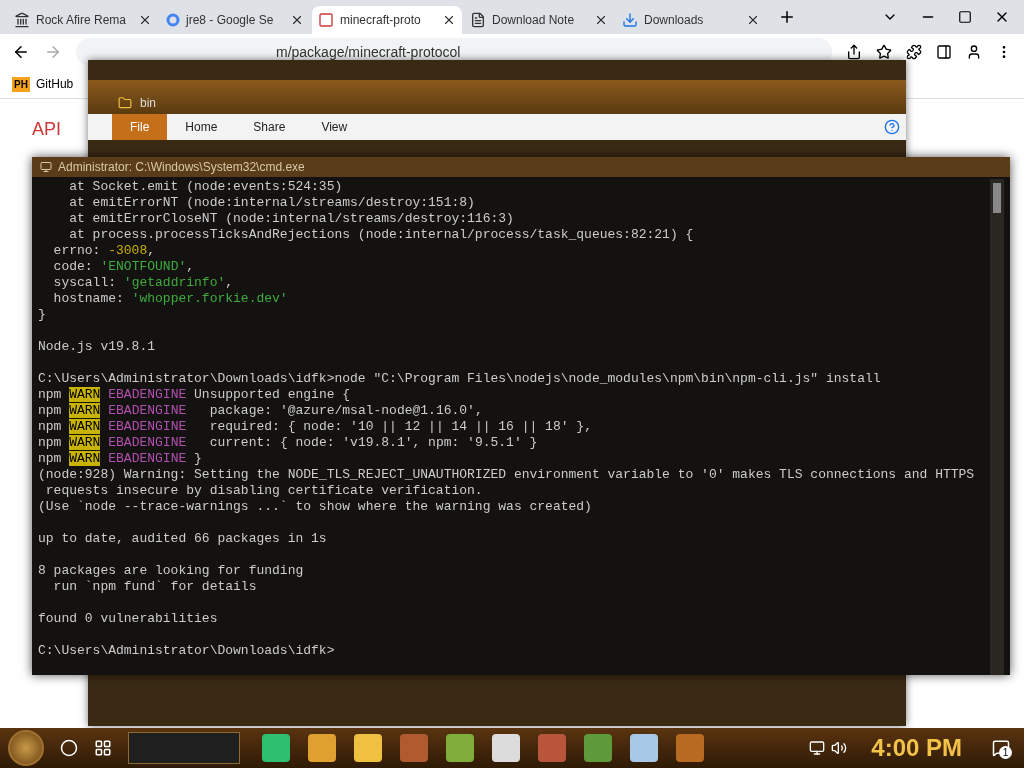 The width and height of the screenshot is (1024, 768). What do you see at coordinates (478, 20) in the screenshot?
I see `notepad-icon` at bounding box center [478, 20].